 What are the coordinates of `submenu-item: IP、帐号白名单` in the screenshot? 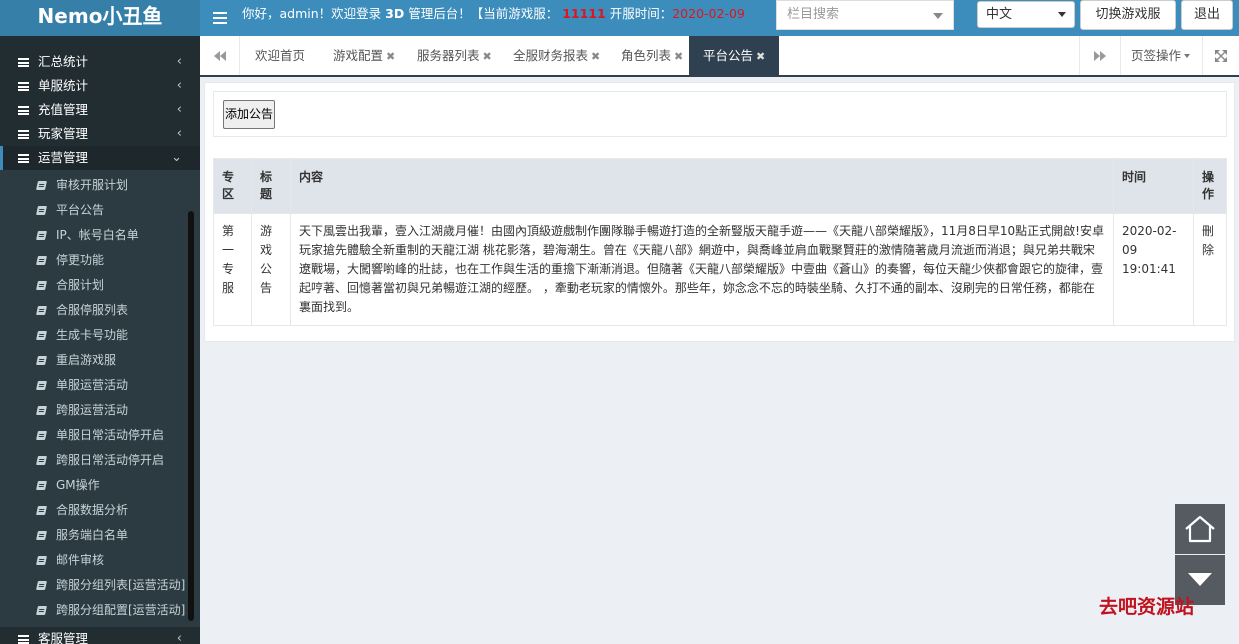 It's located at (93, 235).